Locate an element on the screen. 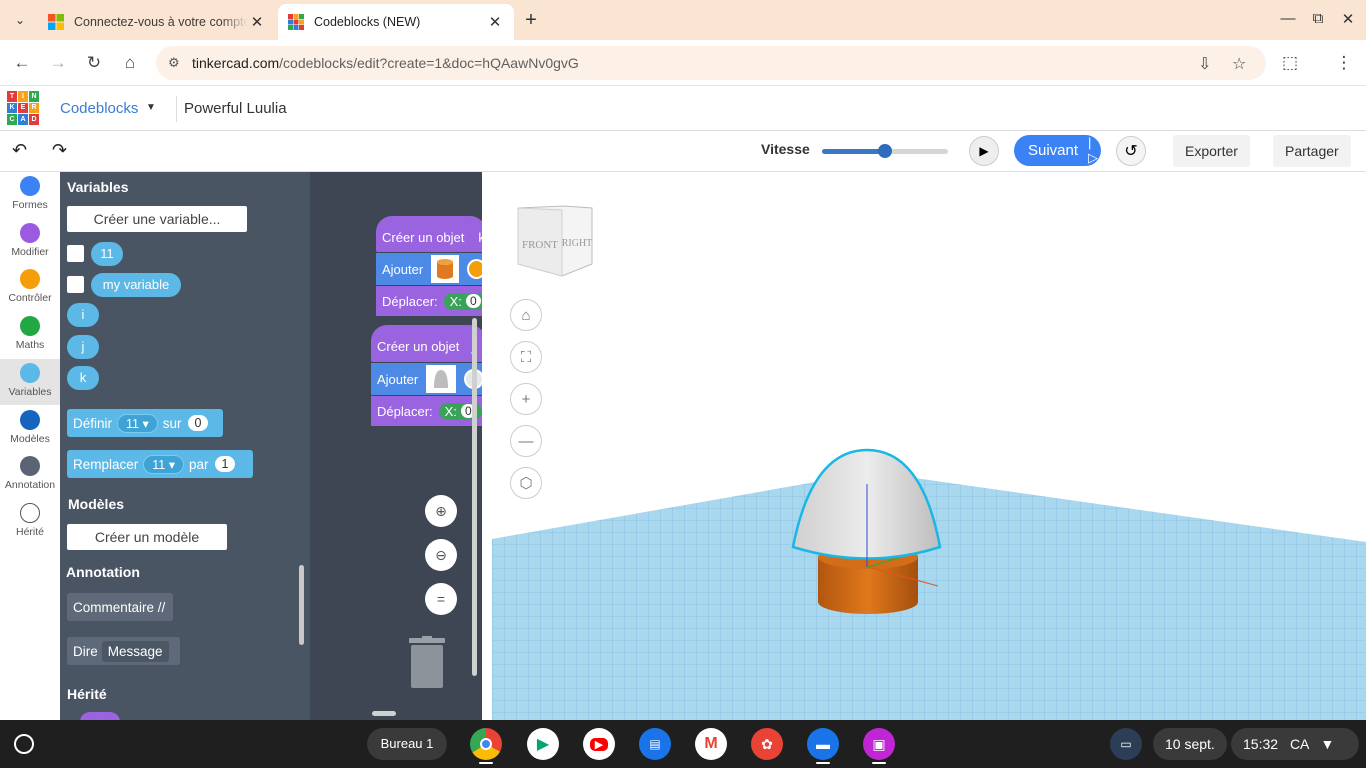 The width and height of the screenshot is (1366, 768). gmail-icon: M is located at coordinates (711, 744).